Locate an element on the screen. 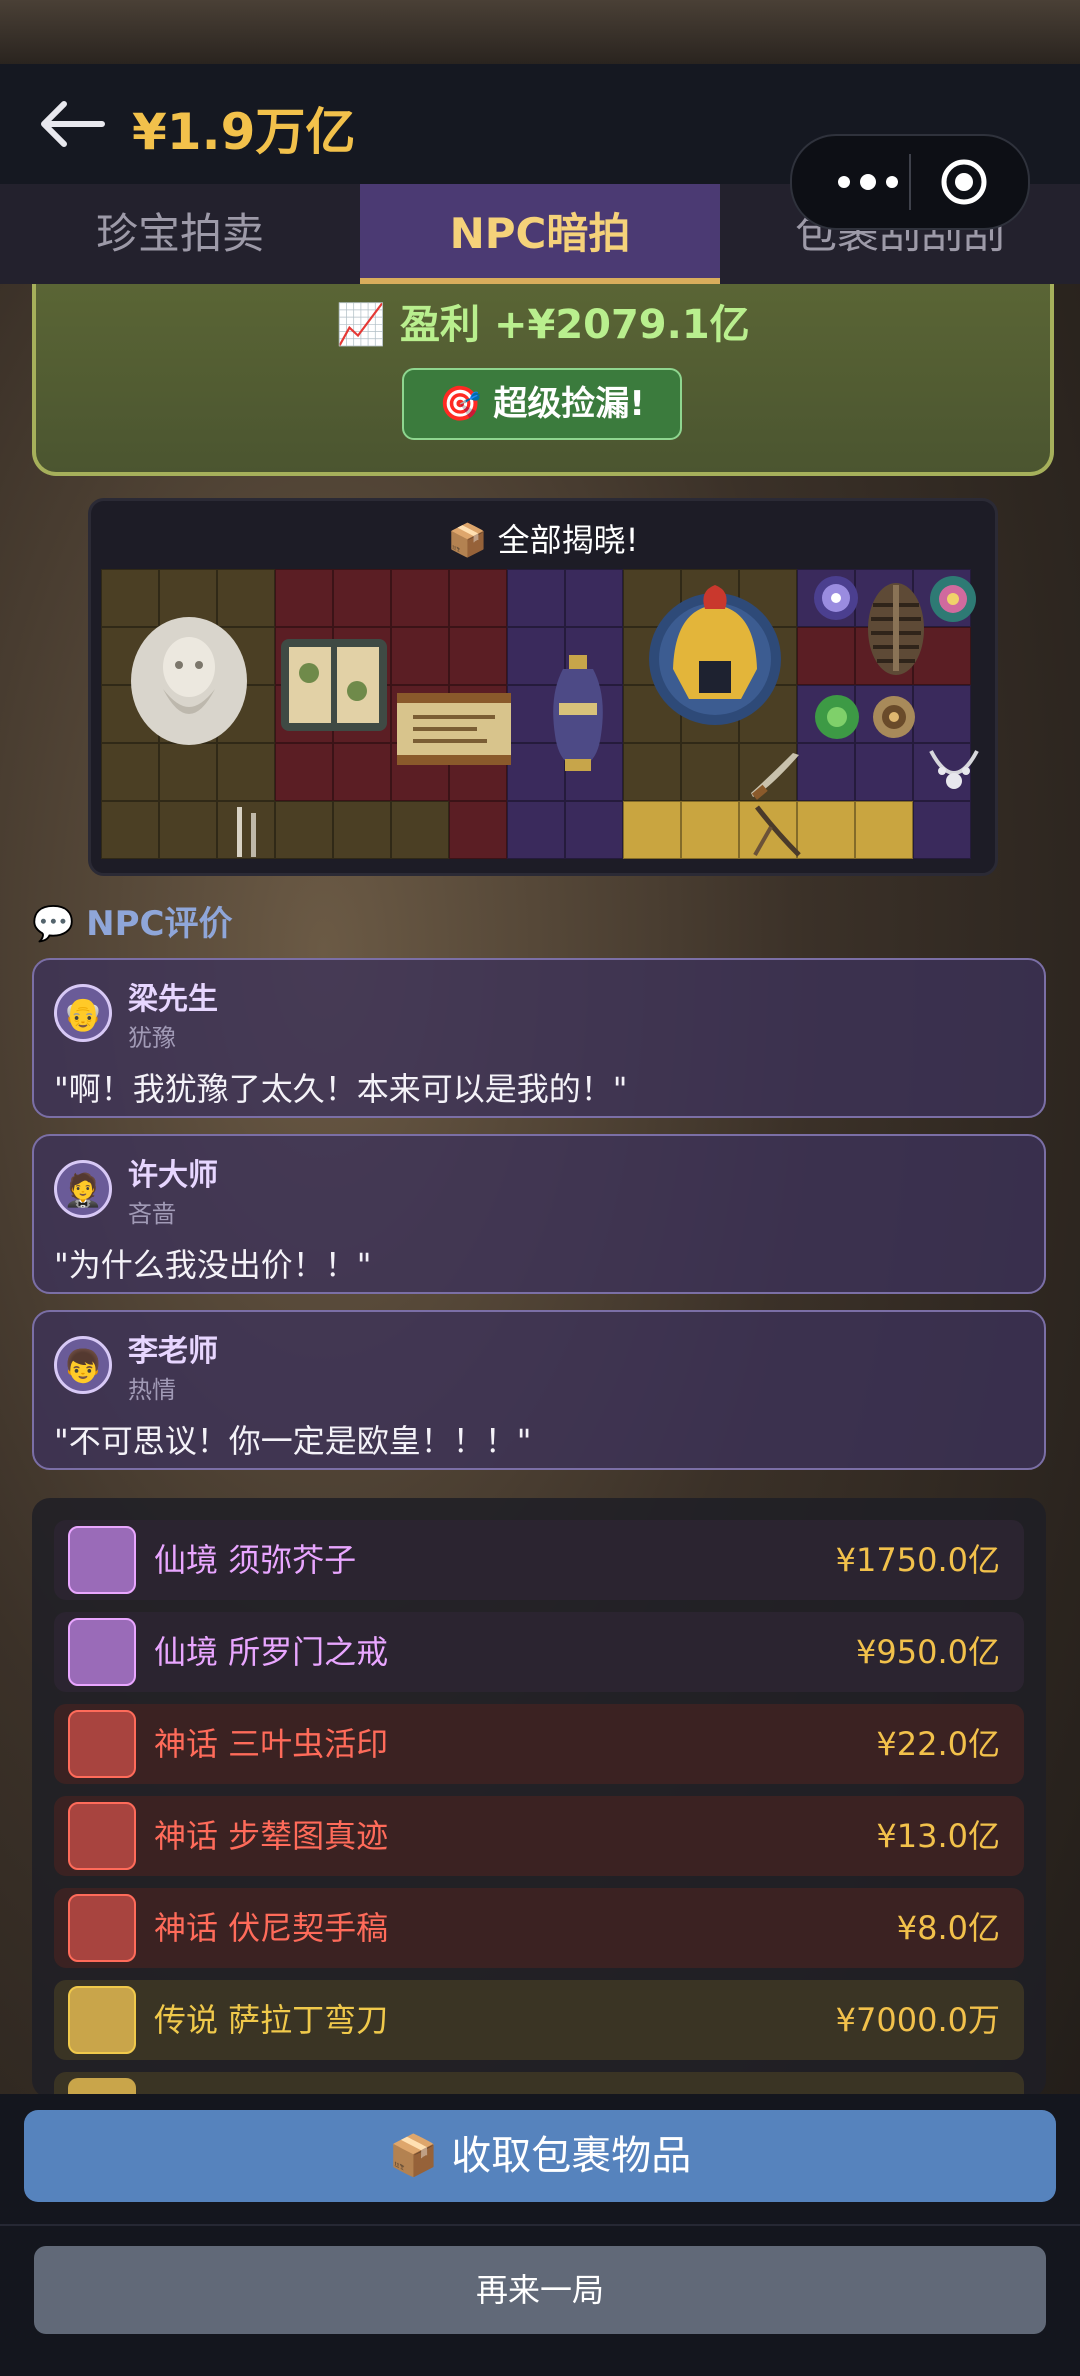 This screenshot has width=1080, height=2376. item-name: 传说 萨拉丁弯刀 is located at coordinates (271, 2020).